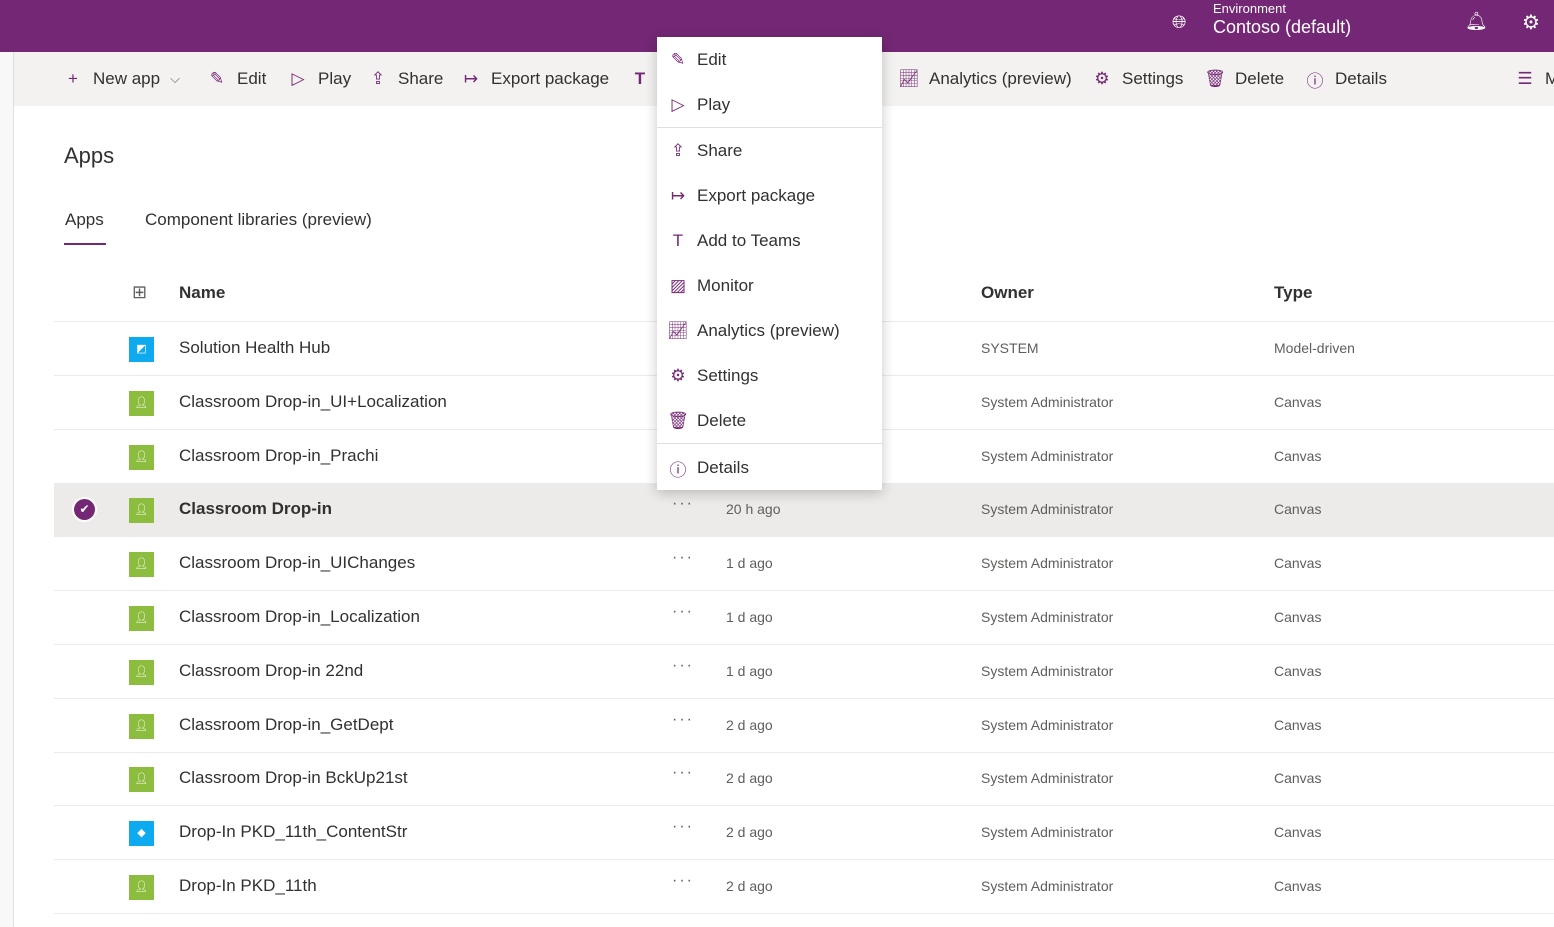  I want to click on toolbar-delete-button: 🗑︎ Delete, so click(1244, 79).